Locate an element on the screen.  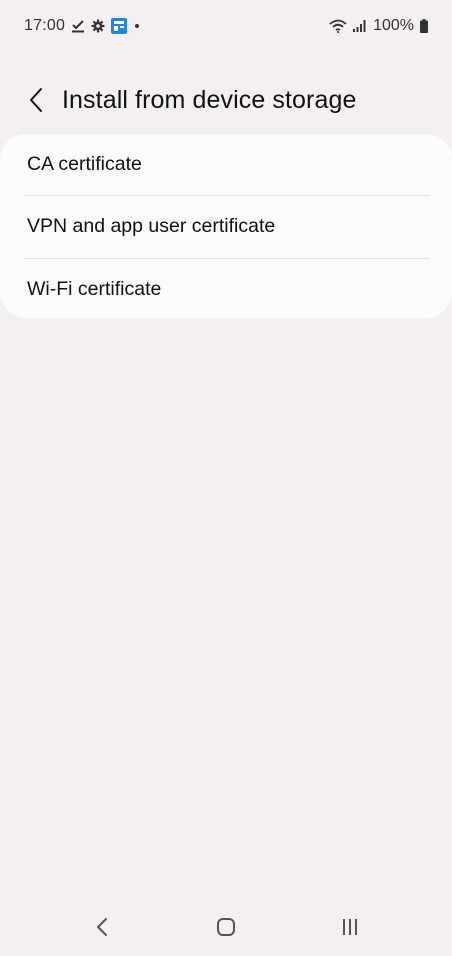
nav-recents-button is located at coordinates (350, 927).